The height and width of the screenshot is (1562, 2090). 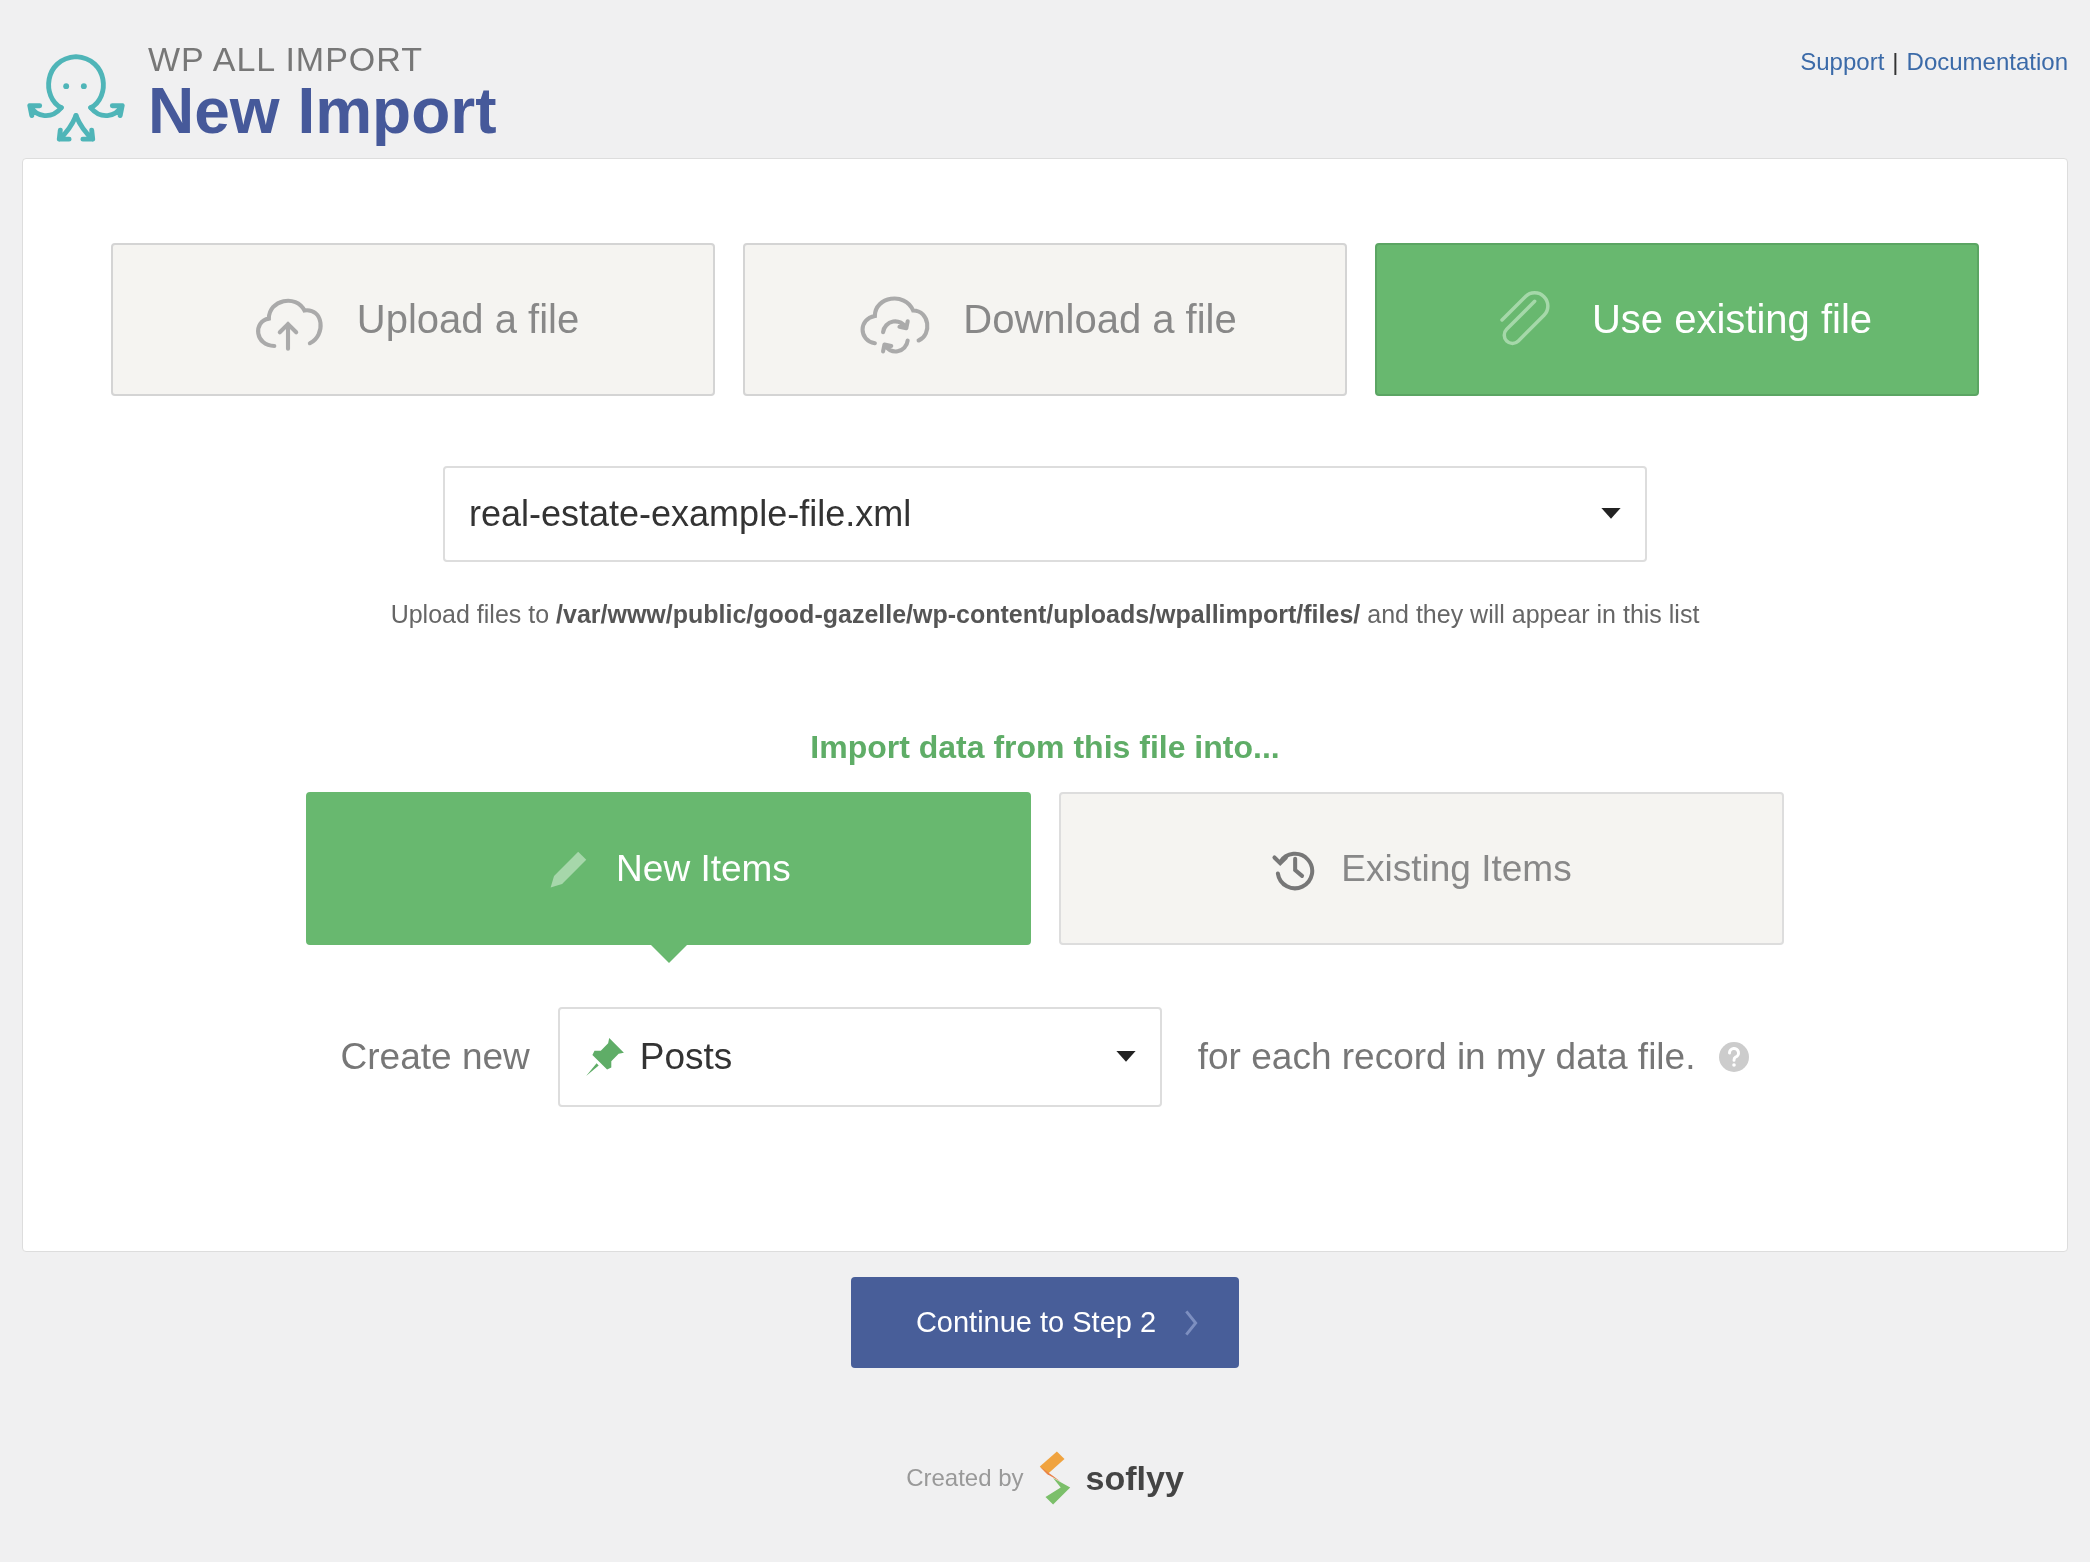 What do you see at coordinates (435, 1057) in the screenshot?
I see `create-new-label: Create new` at bounding box center [435, 1057].